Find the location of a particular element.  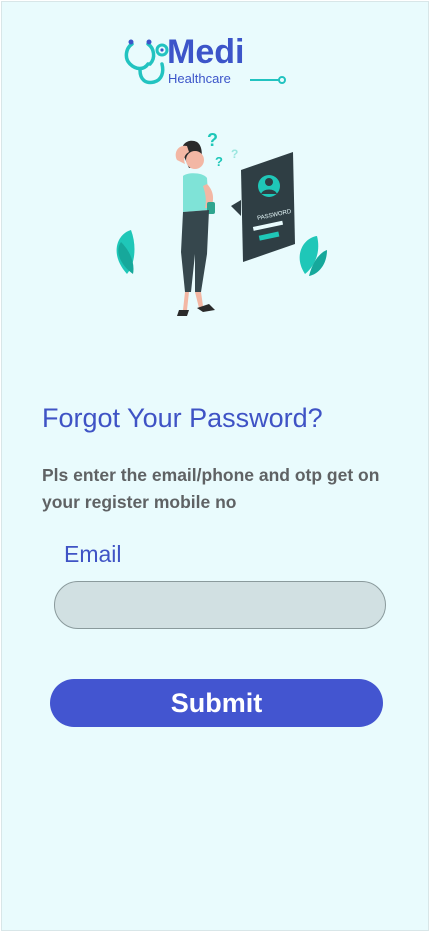

email-input is located at coordinates (220, 605).